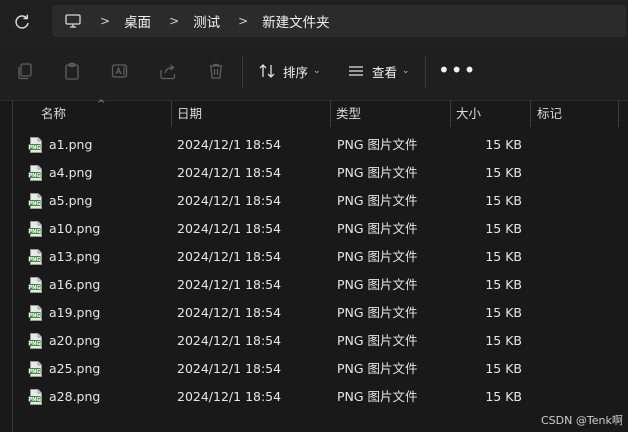 Image resolution: width=628 pixels, height=432 pixels. I want to click on delete-icon, so click(216, 71).